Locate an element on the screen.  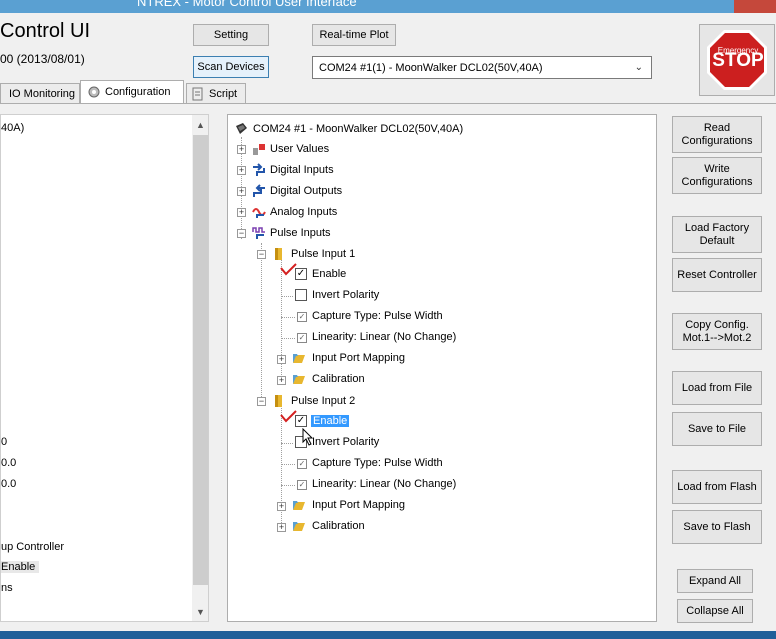
capture-check-icon-2: ✓ is located at coordinates (302, 464).